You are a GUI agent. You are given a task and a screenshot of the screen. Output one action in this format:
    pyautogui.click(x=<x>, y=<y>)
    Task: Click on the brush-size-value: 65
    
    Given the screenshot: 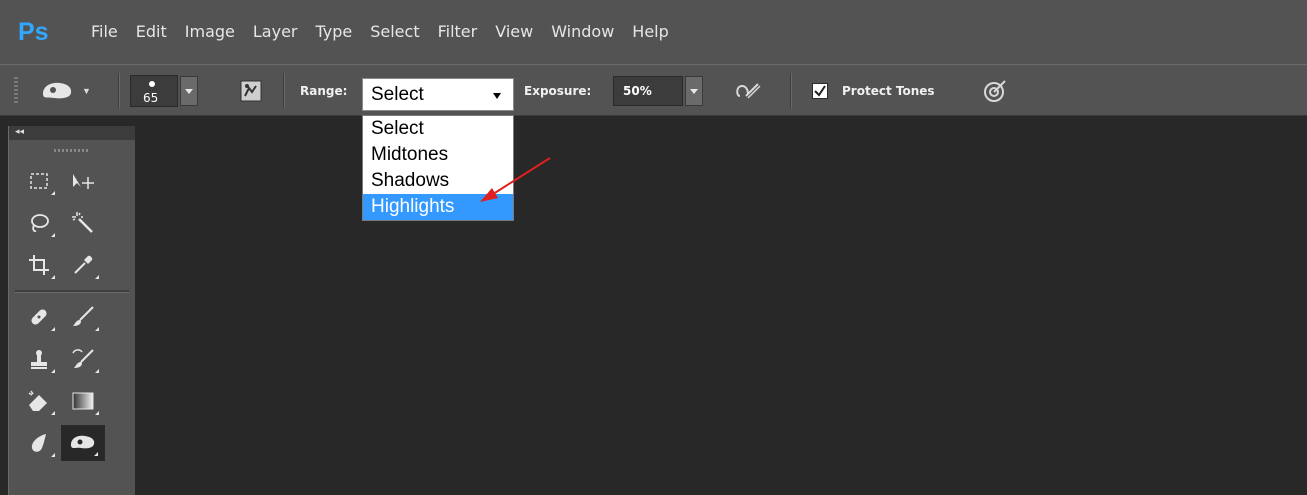 What is the action you would take?
    pyautogui.click(x=151, y=98)
    